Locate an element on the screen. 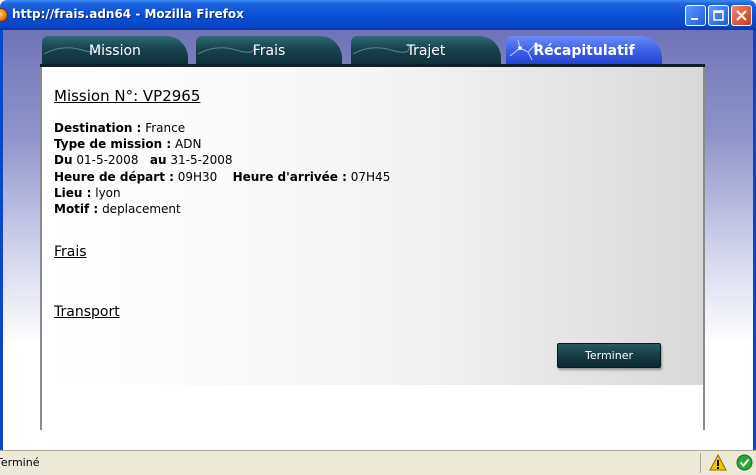 This screenshot has height=475, width=756. destination-label: Destination : is located at coordinates (98, 128).